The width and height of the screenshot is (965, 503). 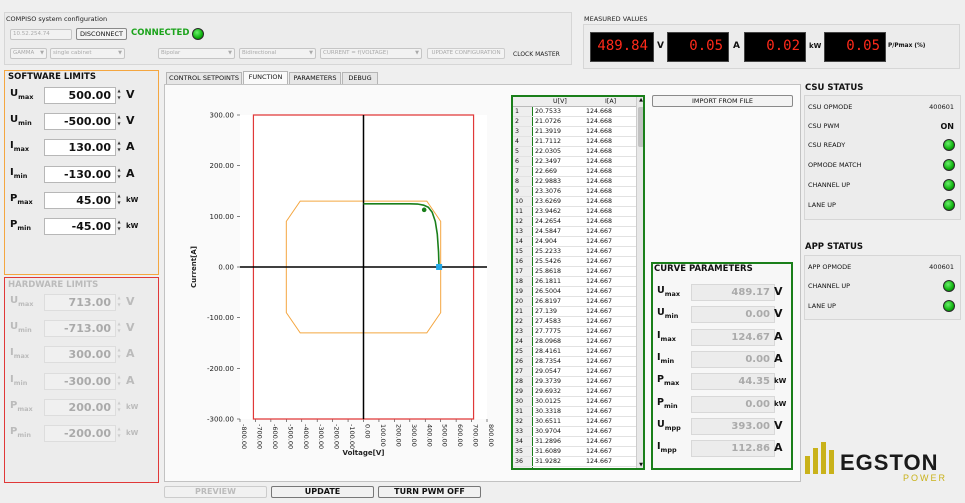 I want to click on import-from-file-button: IMPORT FROM FILE, so click(x=722, y=101).